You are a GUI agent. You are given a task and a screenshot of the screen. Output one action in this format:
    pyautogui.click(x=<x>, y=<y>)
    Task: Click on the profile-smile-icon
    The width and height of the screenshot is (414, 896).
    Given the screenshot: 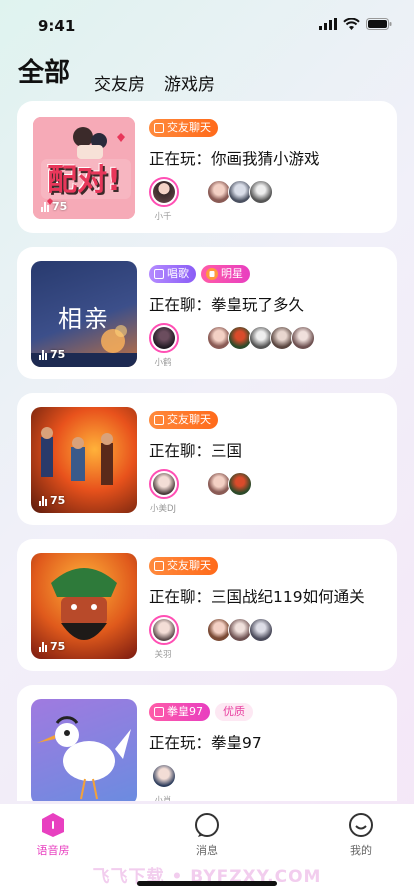 What is the action you would take?
    pyautogui.click(x=361, y=825)
    